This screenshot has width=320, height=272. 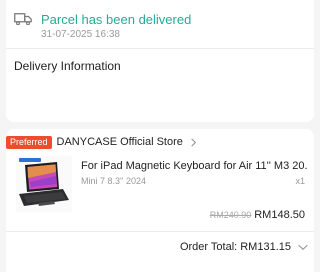 What do you see at coordinates (279, 215) in the screenshot?
I see `discounted-price: RM148.50` at bounding box center [279, 215].